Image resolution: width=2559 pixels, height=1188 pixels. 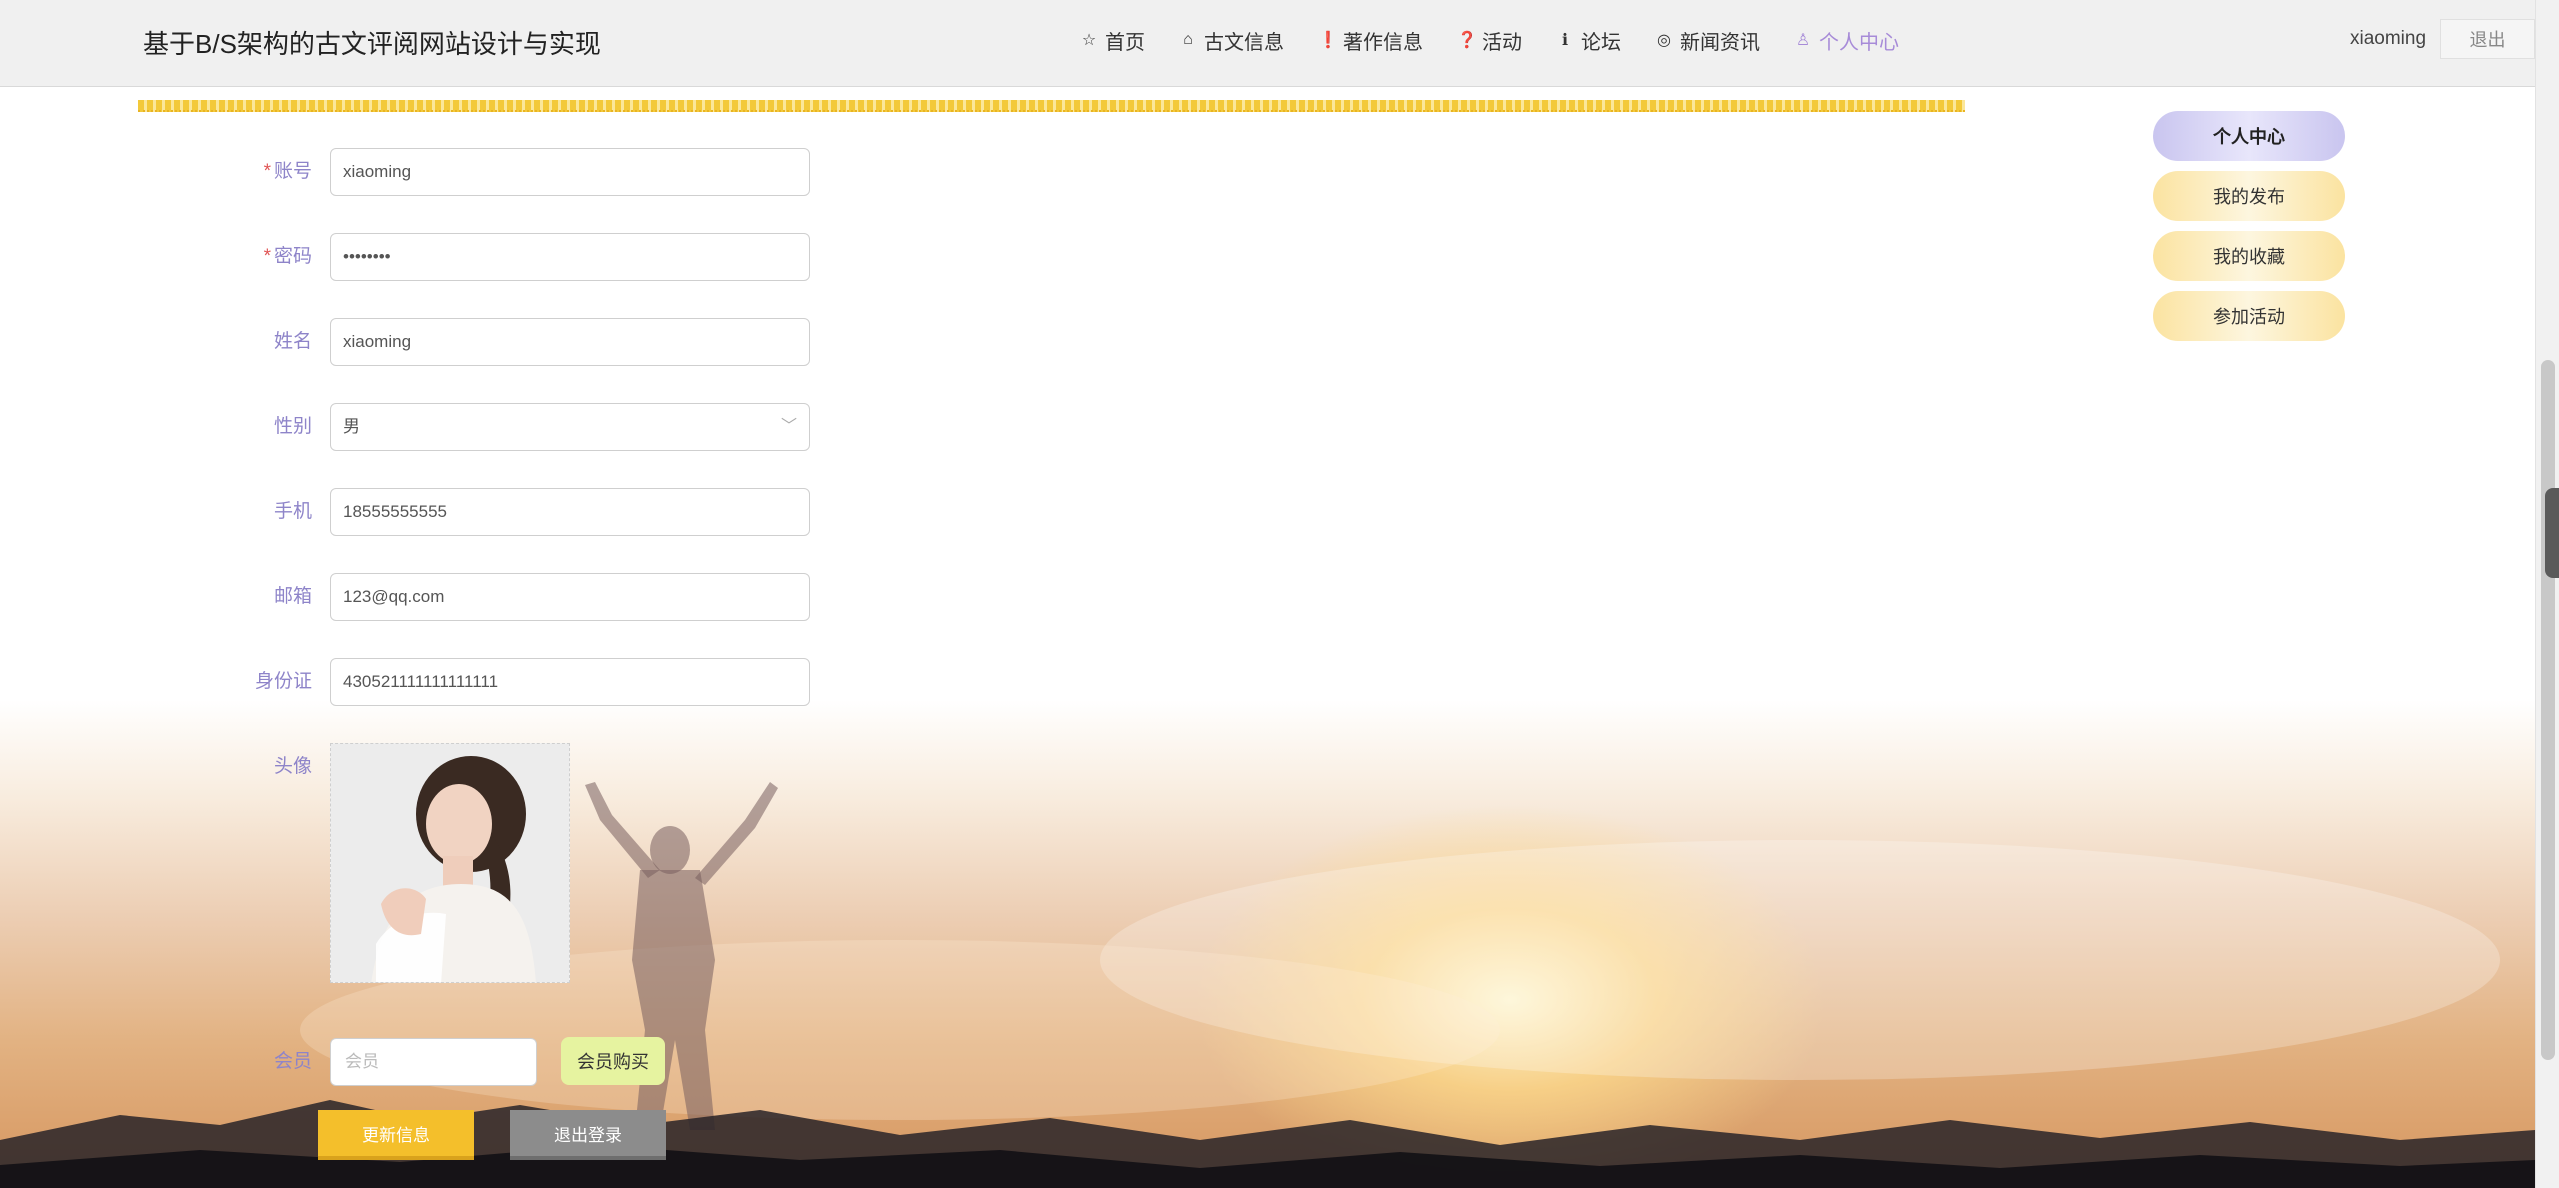 I want to click on account-input: xiaoming, so click(x=570, y=172).